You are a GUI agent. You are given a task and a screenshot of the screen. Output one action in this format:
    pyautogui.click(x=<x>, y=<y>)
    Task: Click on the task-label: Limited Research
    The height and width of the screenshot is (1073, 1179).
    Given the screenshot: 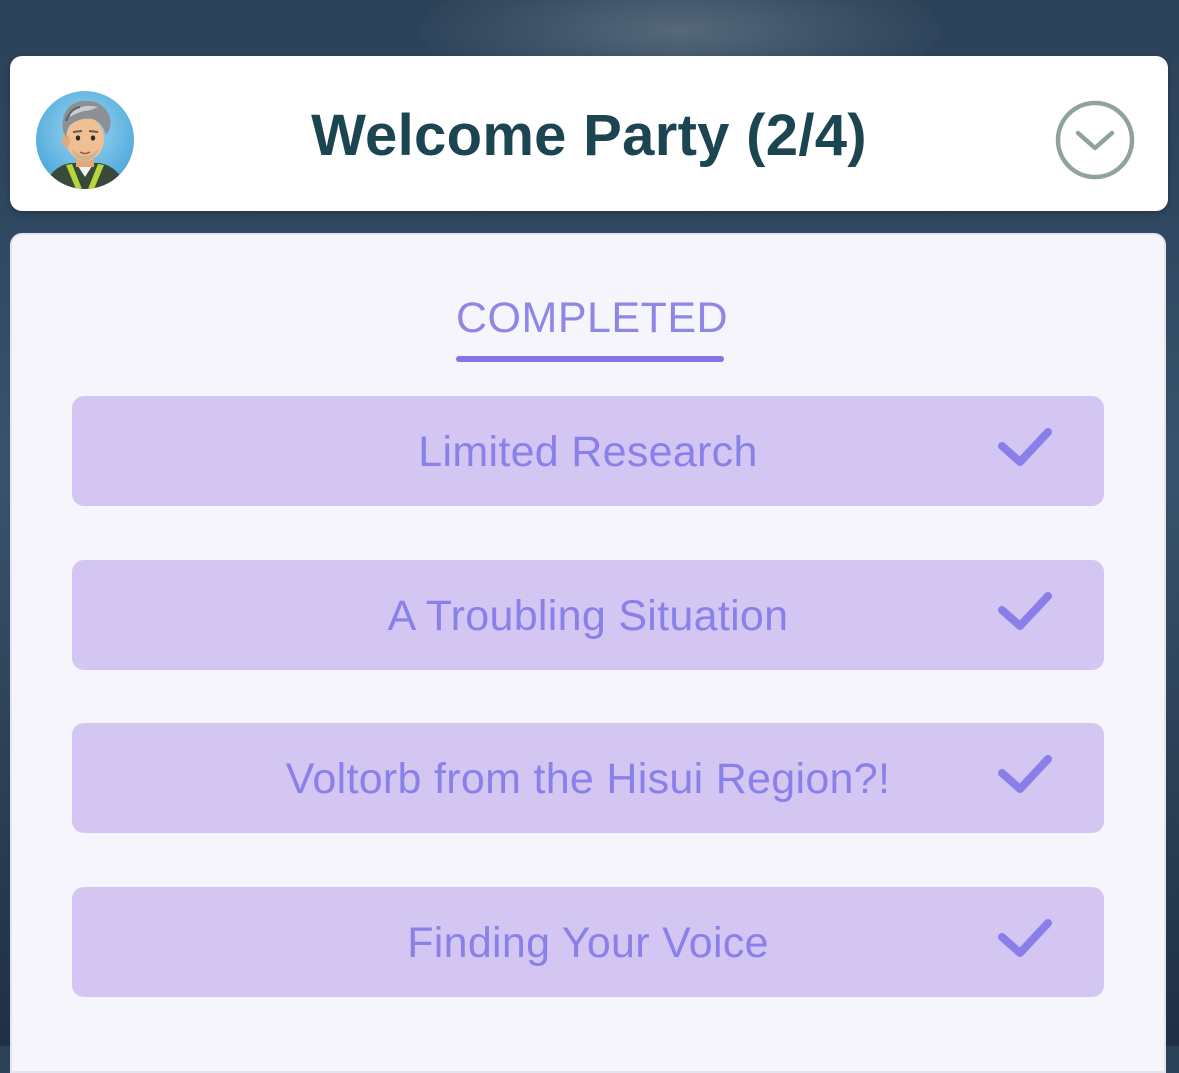 What is the action you would take?
    pyautogui.click(x=588, y=452)
    